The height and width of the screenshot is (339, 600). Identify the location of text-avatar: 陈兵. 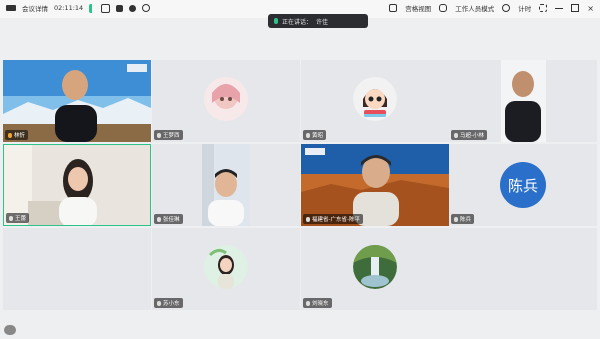
(523, 185).